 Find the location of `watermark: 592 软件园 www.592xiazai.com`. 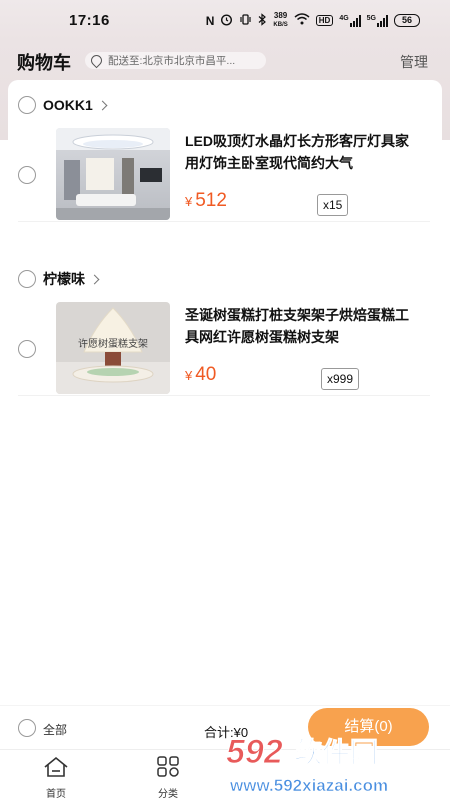

watermark: 592 软件园 www.592xiazai.com is located at coordinates (336, 762).